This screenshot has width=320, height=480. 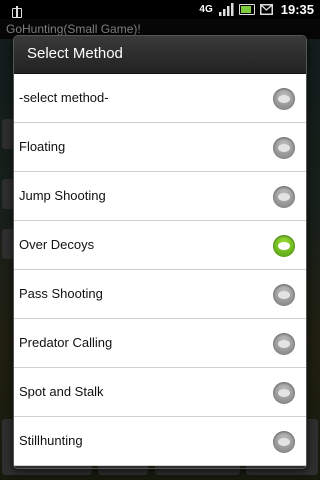 I want to click on option-select-method: -select method-, so click(x=160, y=98).